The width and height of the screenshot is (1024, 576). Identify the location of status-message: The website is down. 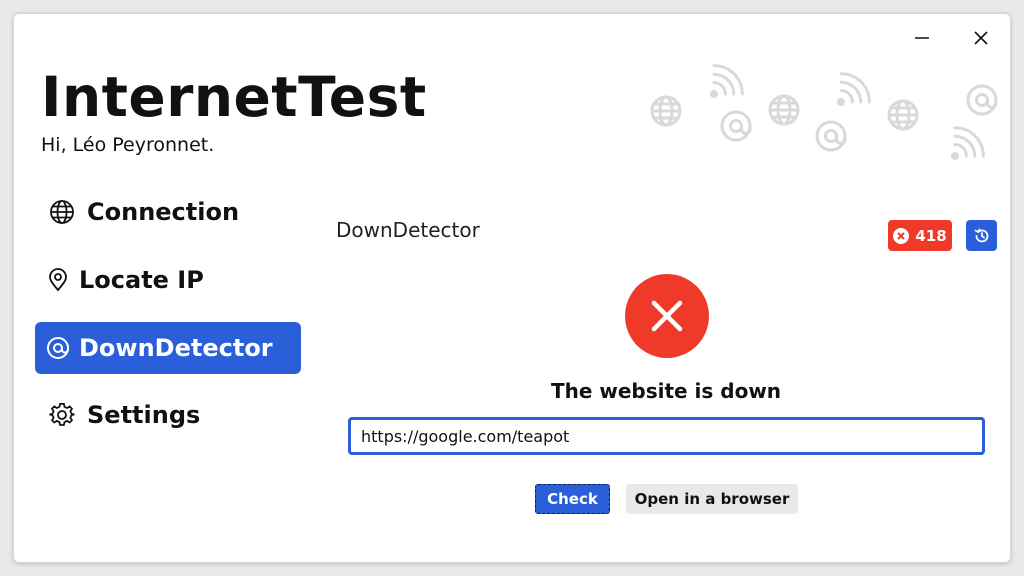
(666, 391).